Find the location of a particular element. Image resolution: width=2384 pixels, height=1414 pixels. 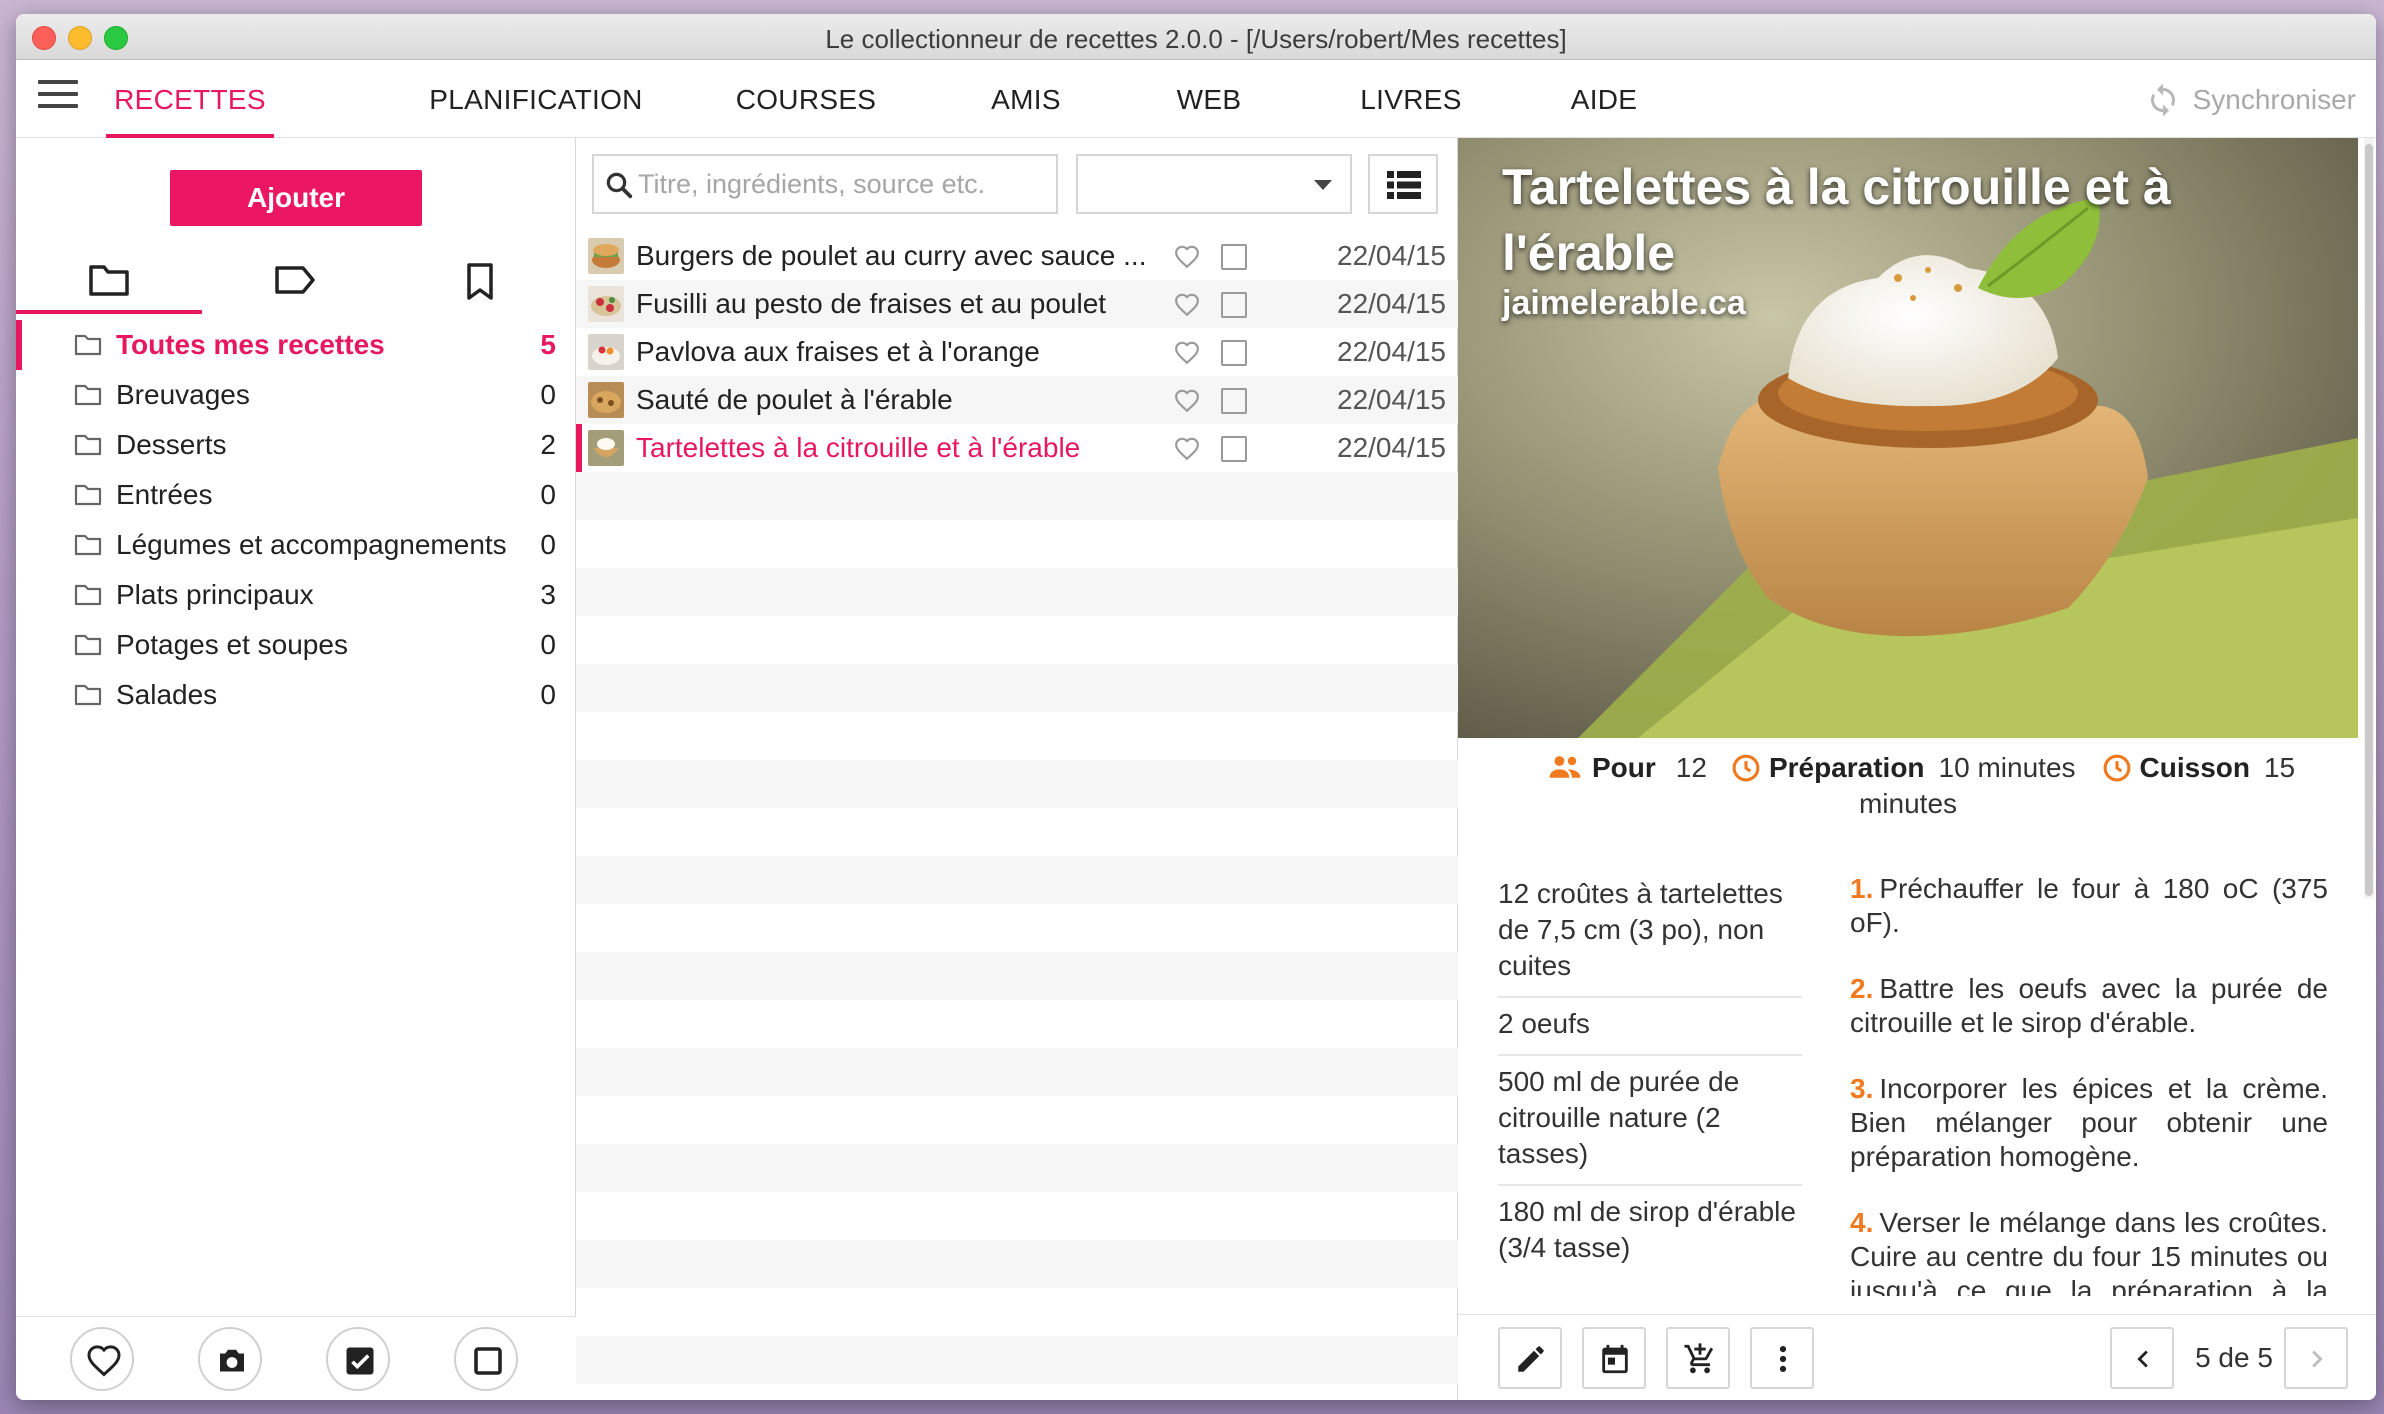

plan-recipe-button is located at coordinates (1614, 1358).